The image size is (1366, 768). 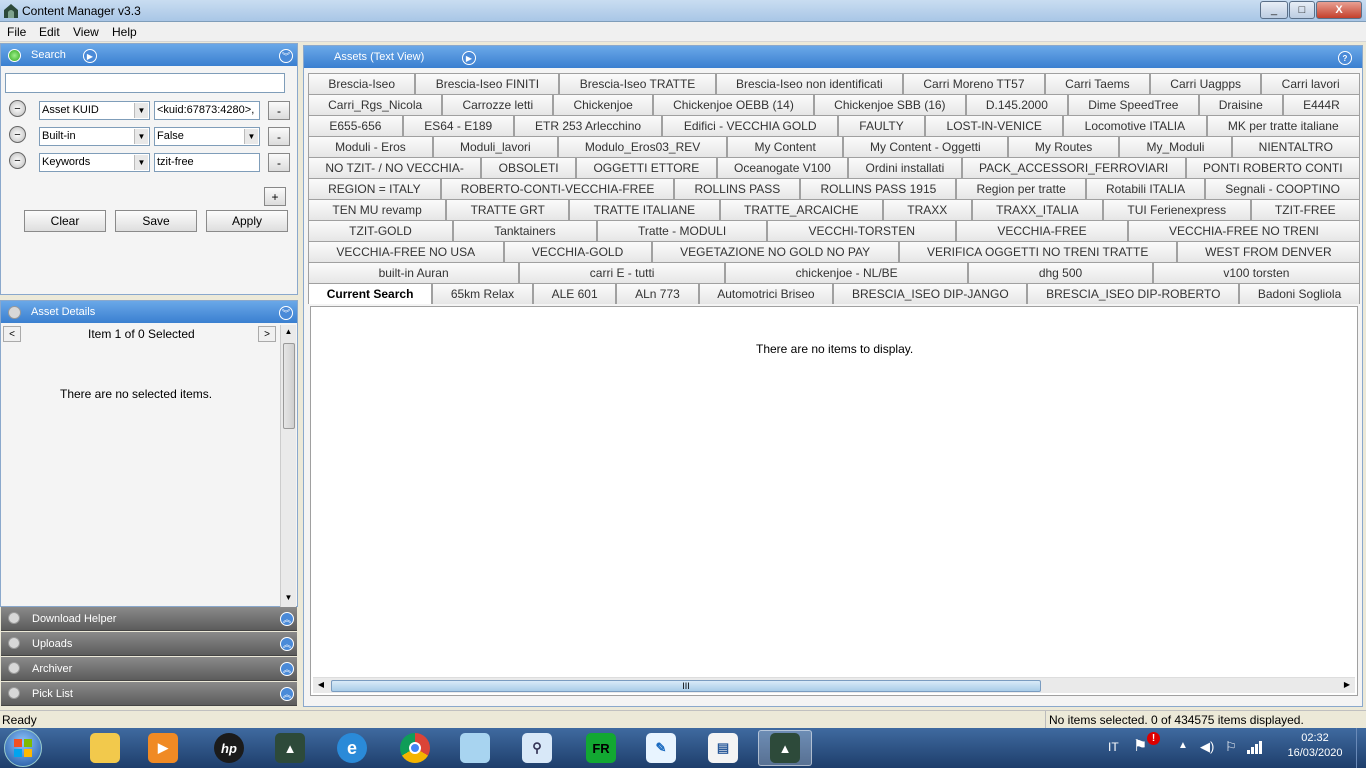 What do you see at coordinates (495, 146) in the screenshot?
I see `asset-tab: Moduli_lavori` at bounding box center [495, 146].